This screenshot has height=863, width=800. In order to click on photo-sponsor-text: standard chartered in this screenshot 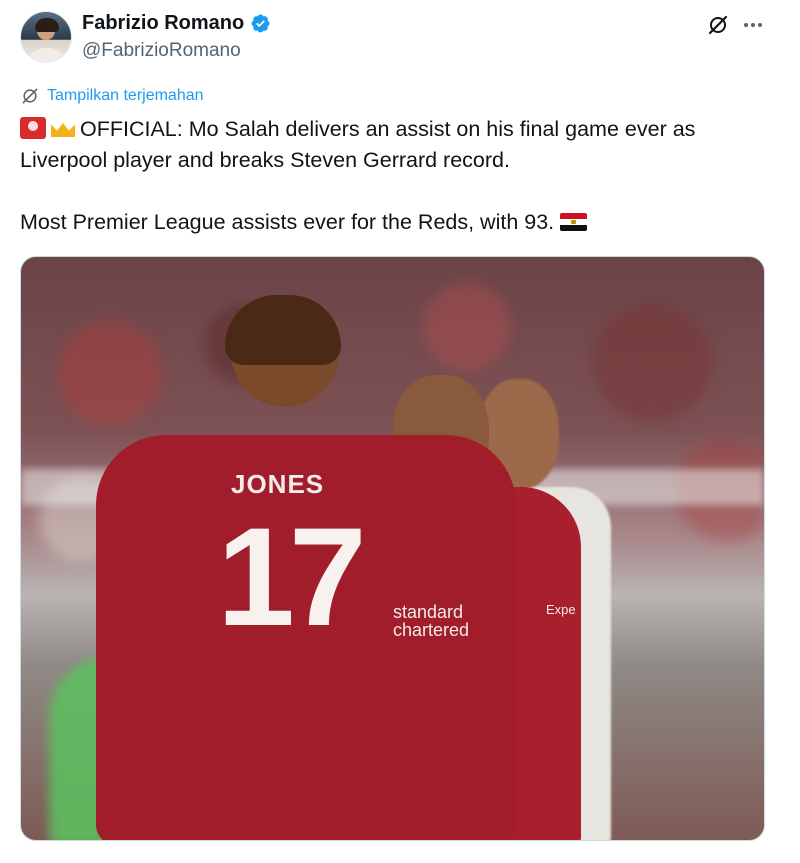, I will do `click(431, 621)`.